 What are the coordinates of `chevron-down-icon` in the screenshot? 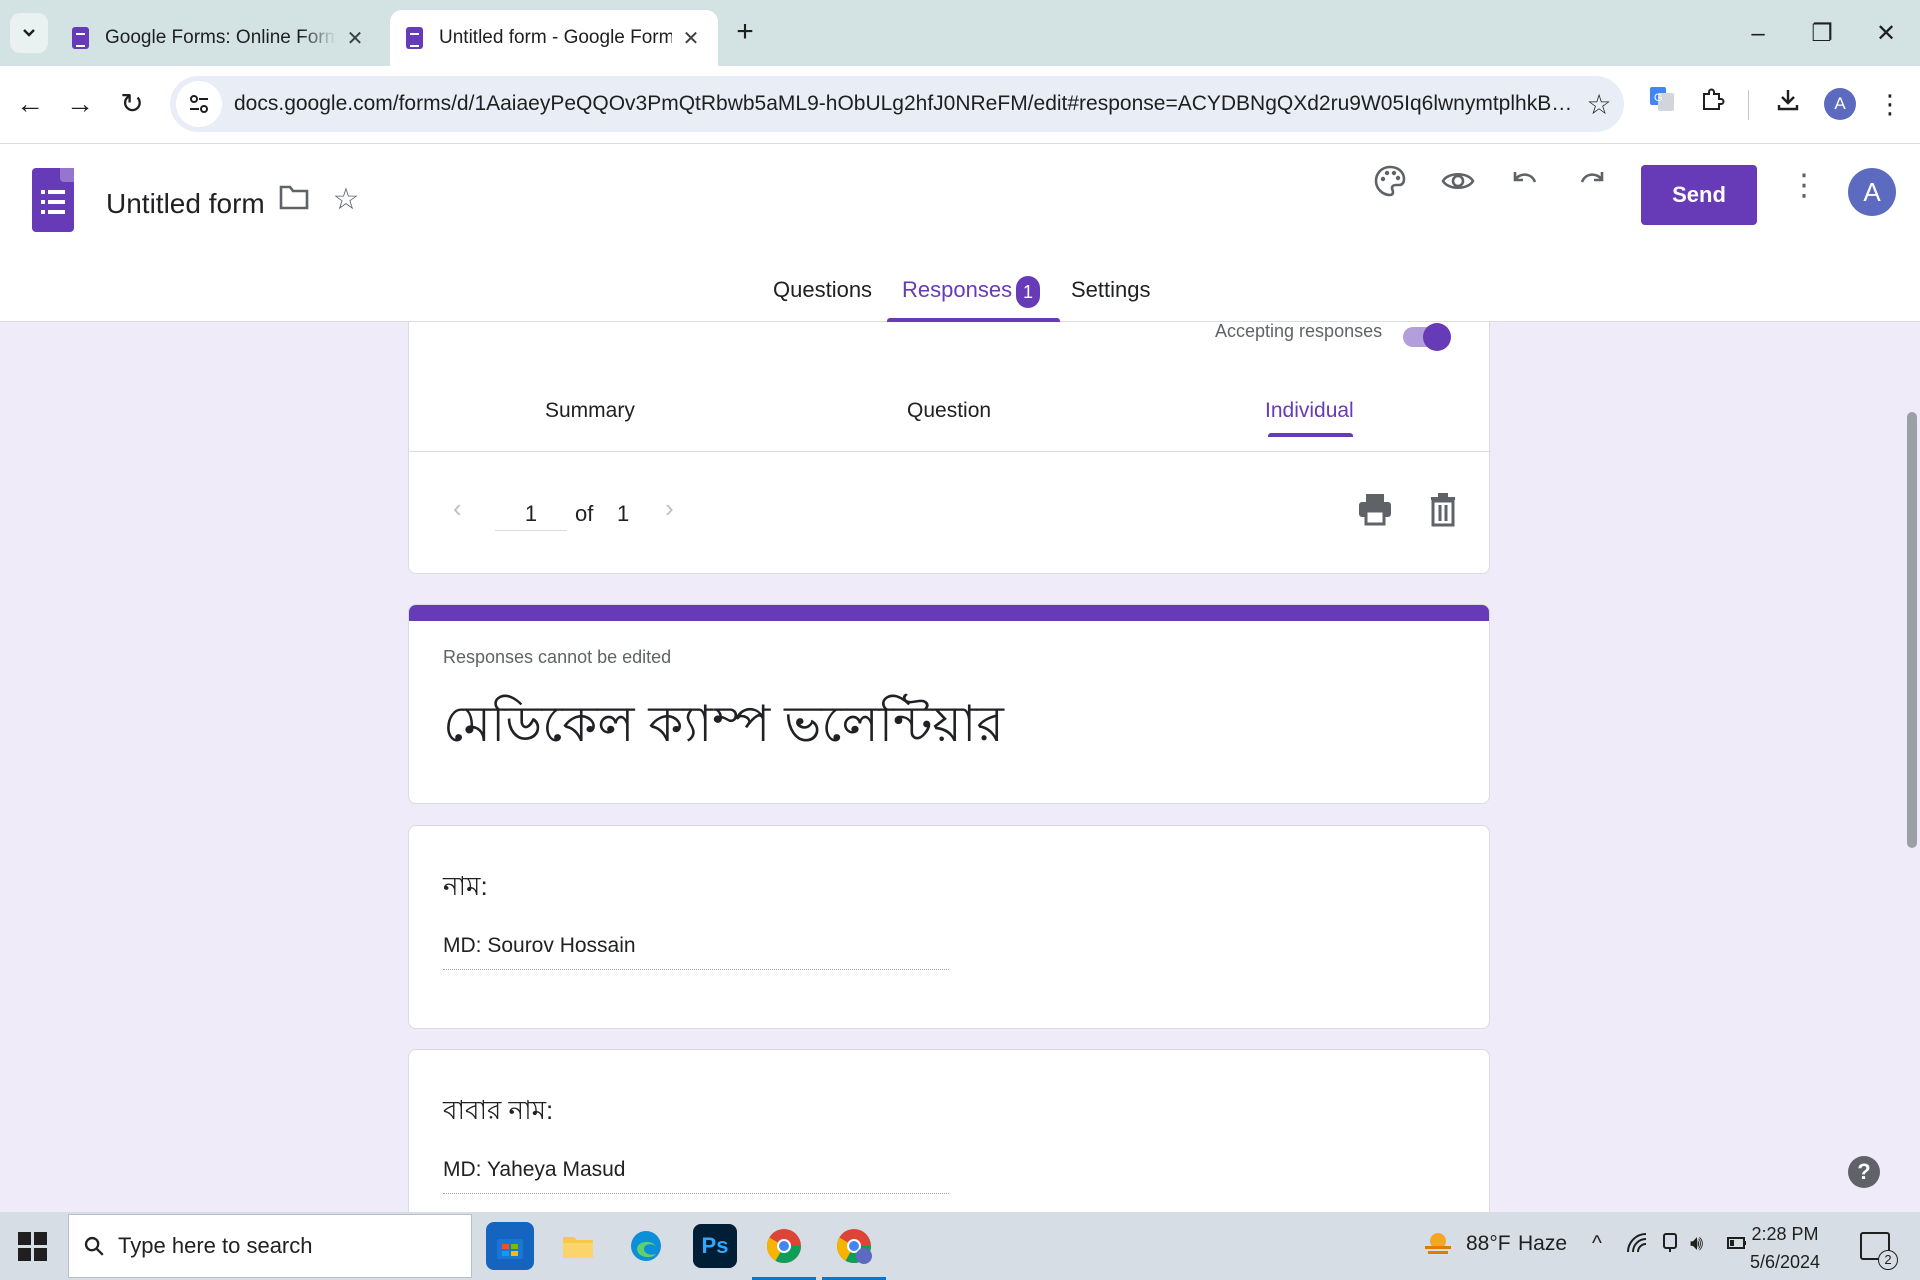 It's located at (29, 33).